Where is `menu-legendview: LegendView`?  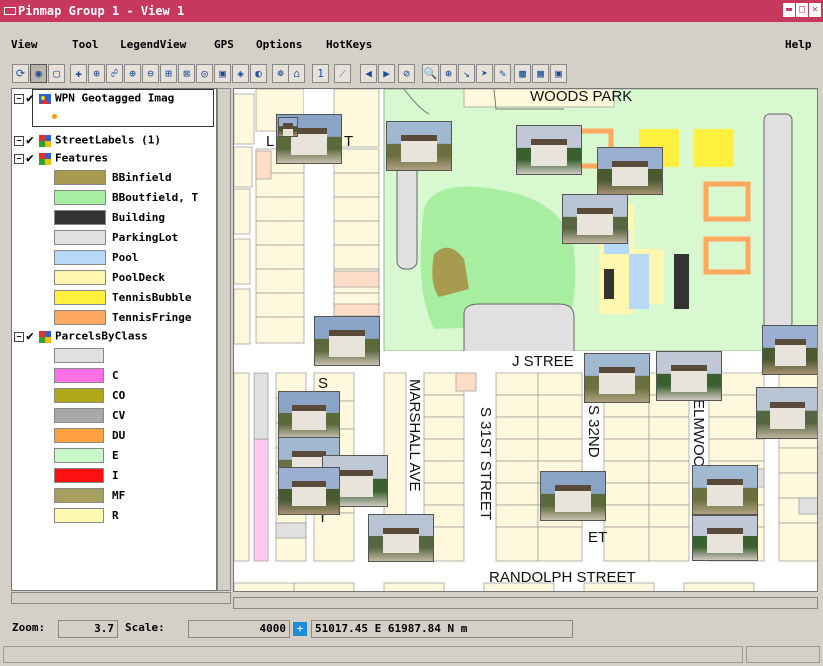
menu-legendview: LegendView is located at coordinates (153, 44).